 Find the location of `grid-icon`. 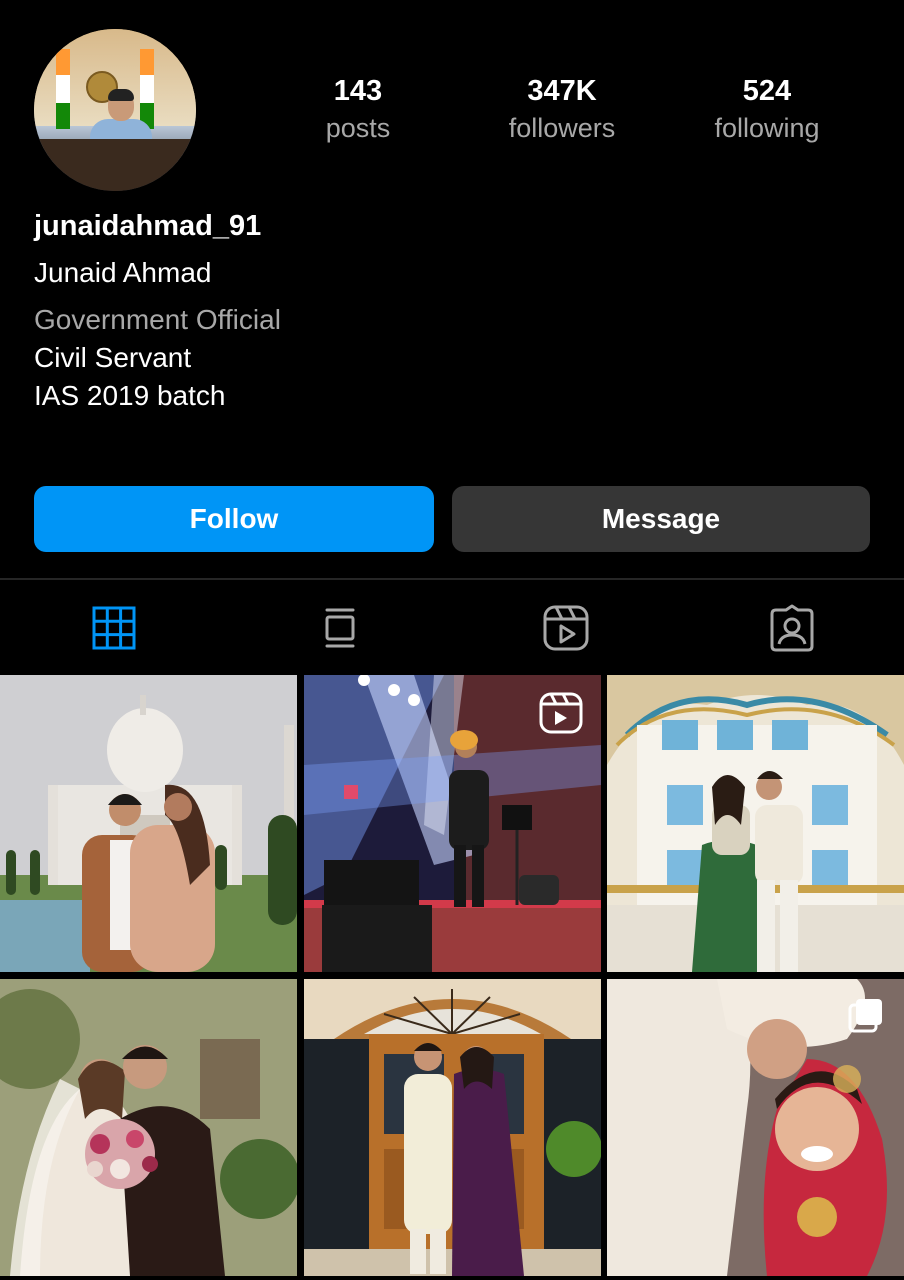

grid-icon is located at coordinates (114, 628).